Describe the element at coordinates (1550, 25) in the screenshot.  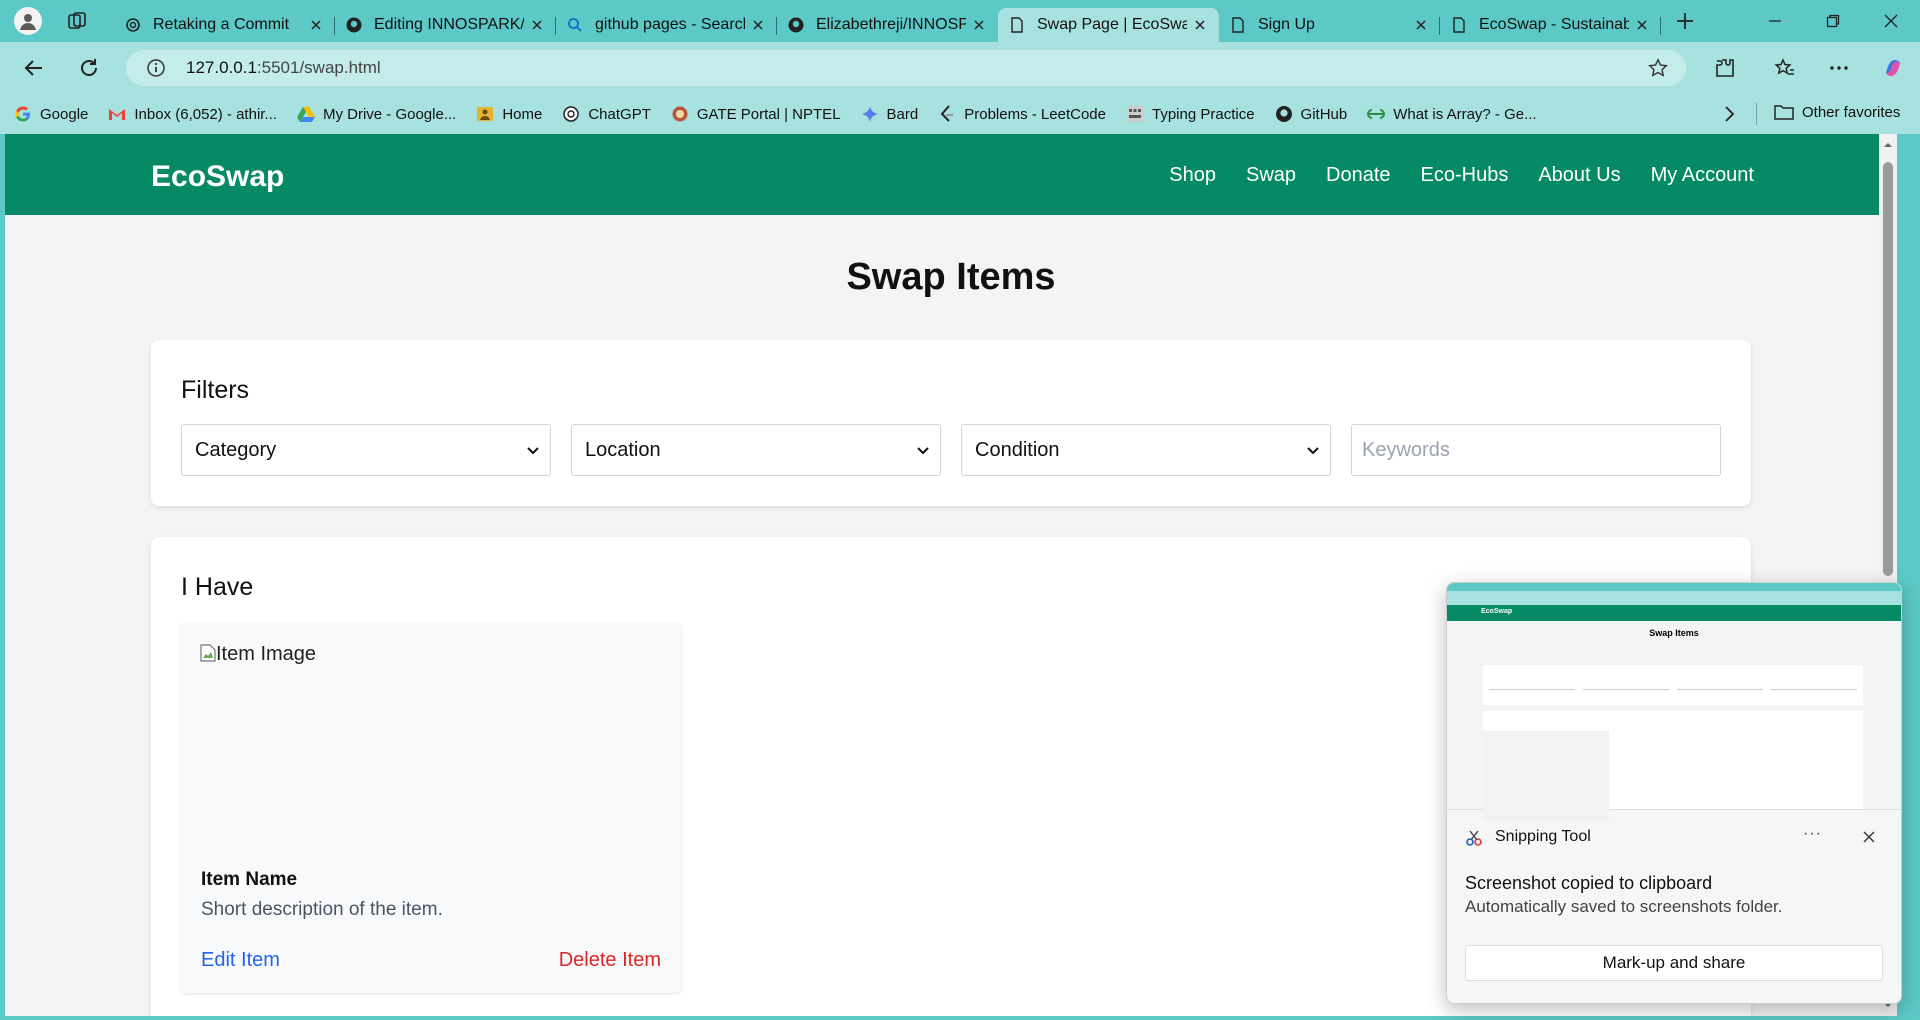
I see `tab-ecoswap-sustainable: EcoSwap - Sustainabl` at that location.